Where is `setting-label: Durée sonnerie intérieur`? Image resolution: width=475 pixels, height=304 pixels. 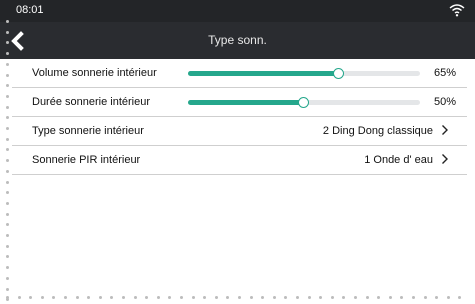 setting-label: Durée sonnerie intérieur is located at coordinates (91, 102).